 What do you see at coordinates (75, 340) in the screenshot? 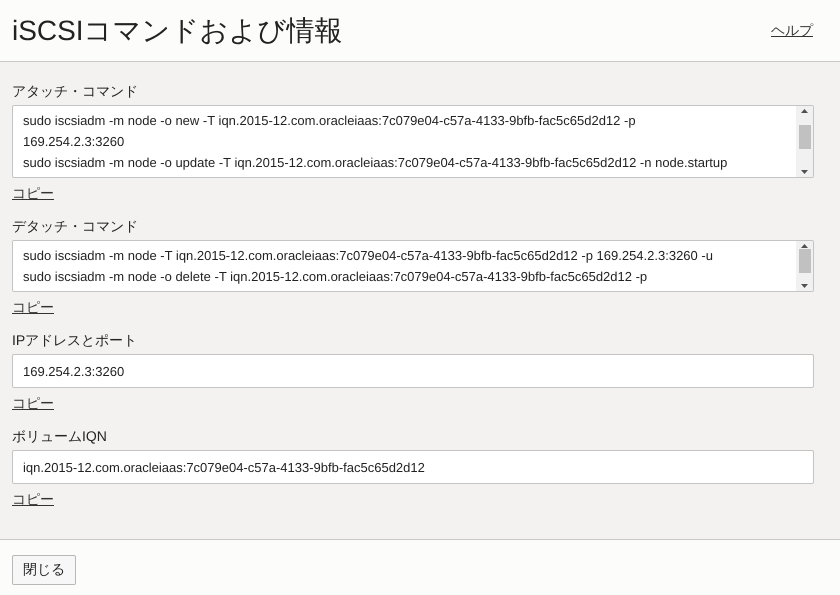
I see `field-label: IPアドレスとポート` at bounding box center [75, 340].